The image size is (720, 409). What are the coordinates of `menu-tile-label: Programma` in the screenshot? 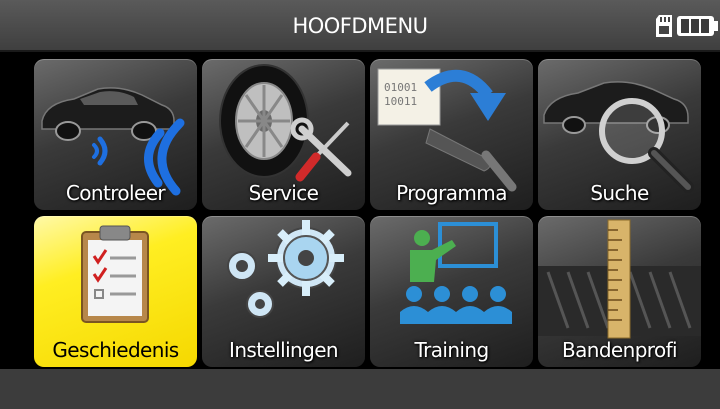 It's located at (451, 193).